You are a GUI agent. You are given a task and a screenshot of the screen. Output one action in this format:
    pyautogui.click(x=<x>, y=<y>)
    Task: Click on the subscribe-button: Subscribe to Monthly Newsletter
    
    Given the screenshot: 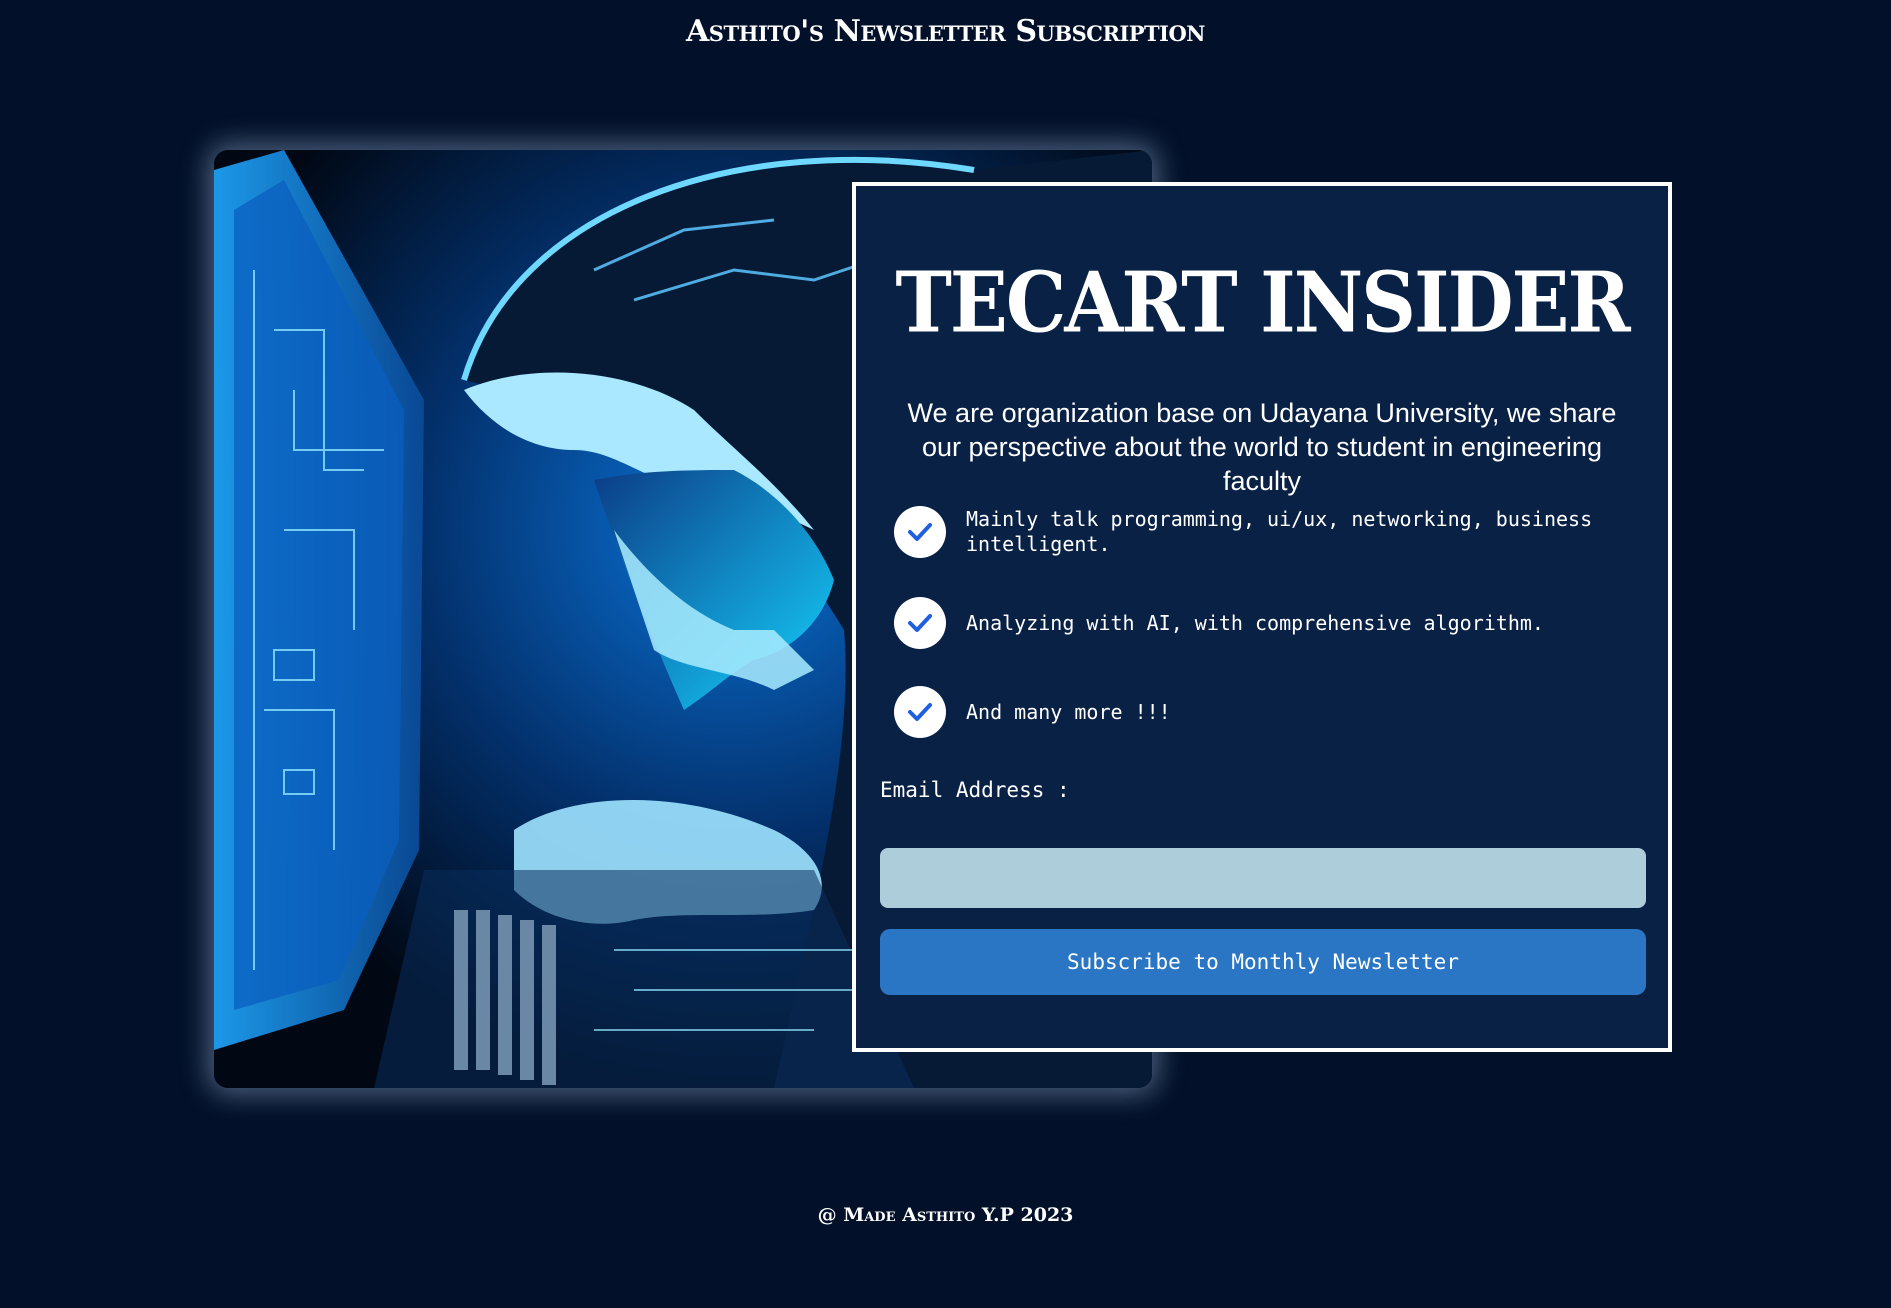 What is the action you would take?
    pyautogui.click(x=1263, y=962)
    